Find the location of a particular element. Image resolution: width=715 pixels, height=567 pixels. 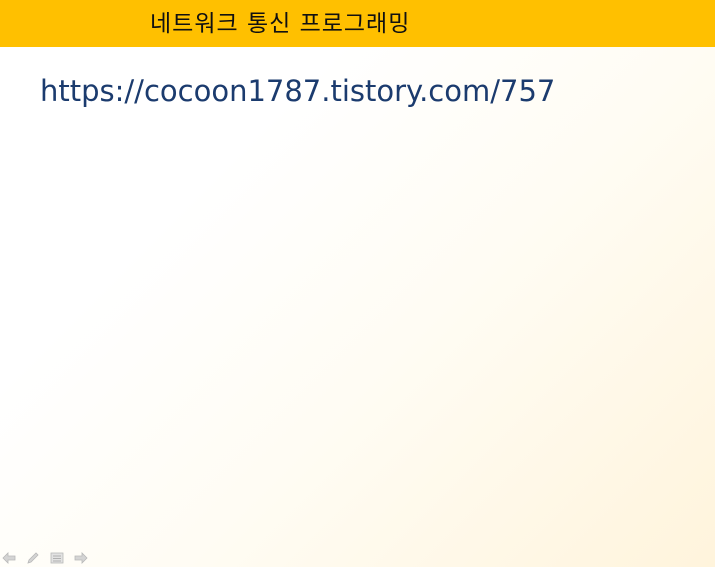

title-bar: 네트워크 통신 프로그래밍 is located at coordinates (357, 23).